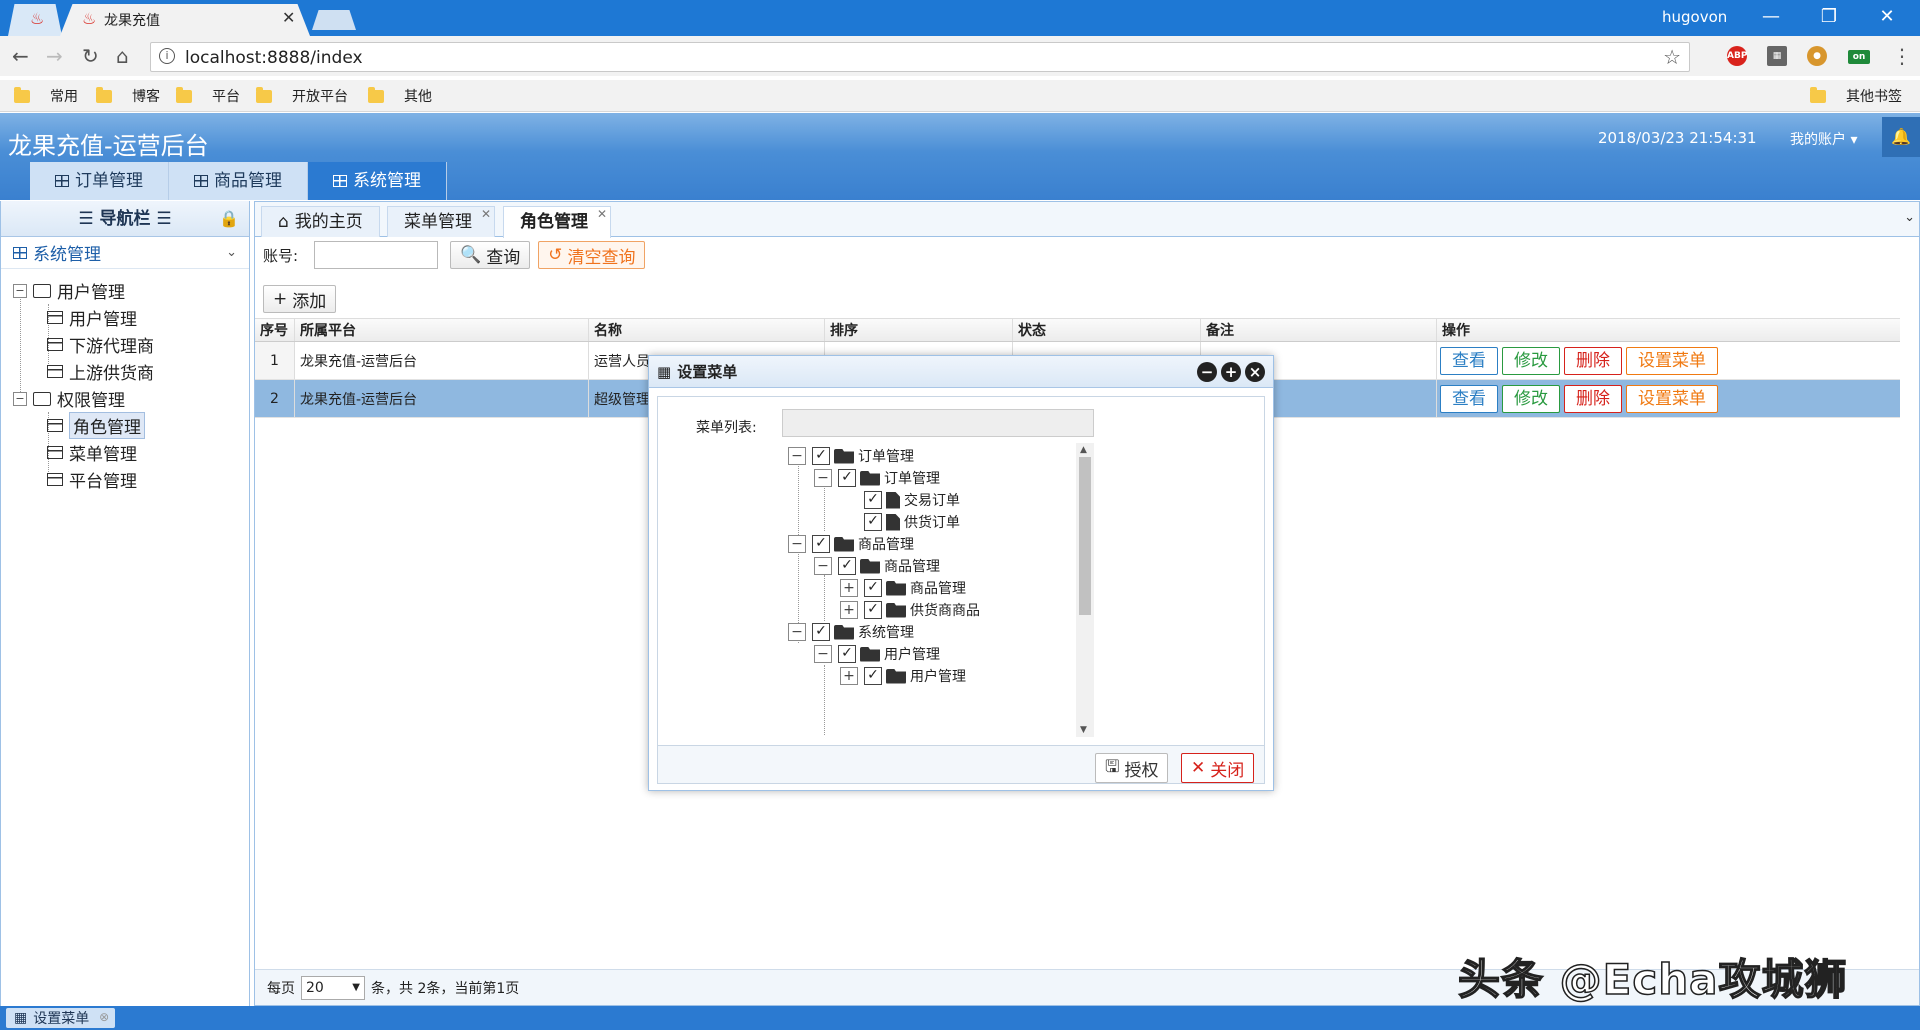 Image resolution: width=1920 pixels, height=1030 pixels. Describe the element at coordinates (1672, 57) in the screenshot. I see `bookmark-star-icon: ☆` at that location.